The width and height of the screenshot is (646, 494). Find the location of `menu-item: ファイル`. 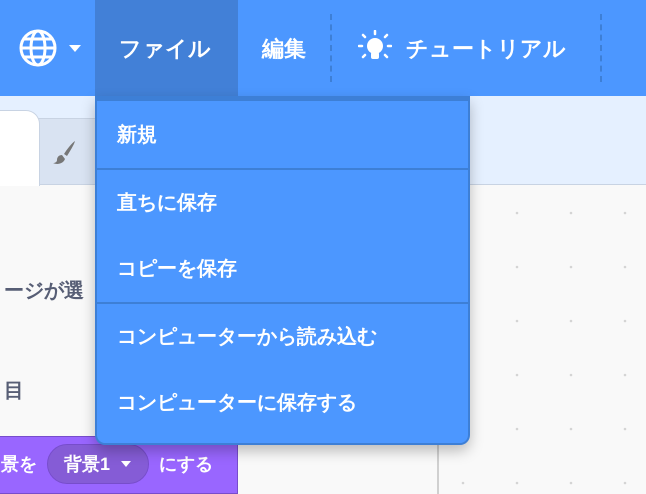

menu-item: ファイル is located at coordinates (166, 48).